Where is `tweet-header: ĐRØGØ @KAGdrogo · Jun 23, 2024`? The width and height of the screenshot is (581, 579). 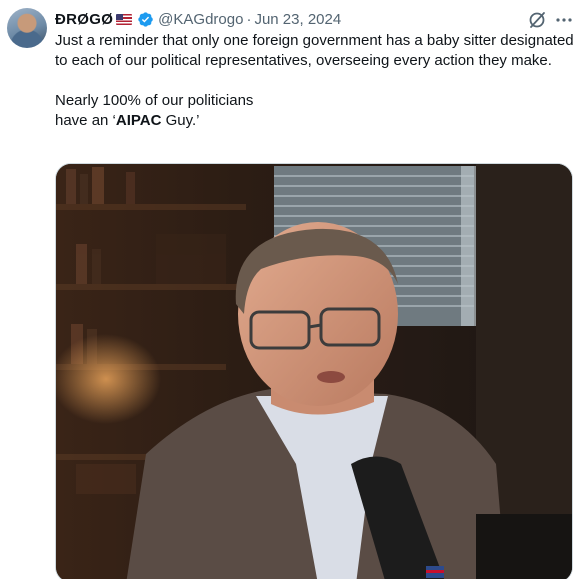 tweet-header: ĐRØGØ @KAGdrogo · Jun 23, 2024 is located at coordinates (198, 19).